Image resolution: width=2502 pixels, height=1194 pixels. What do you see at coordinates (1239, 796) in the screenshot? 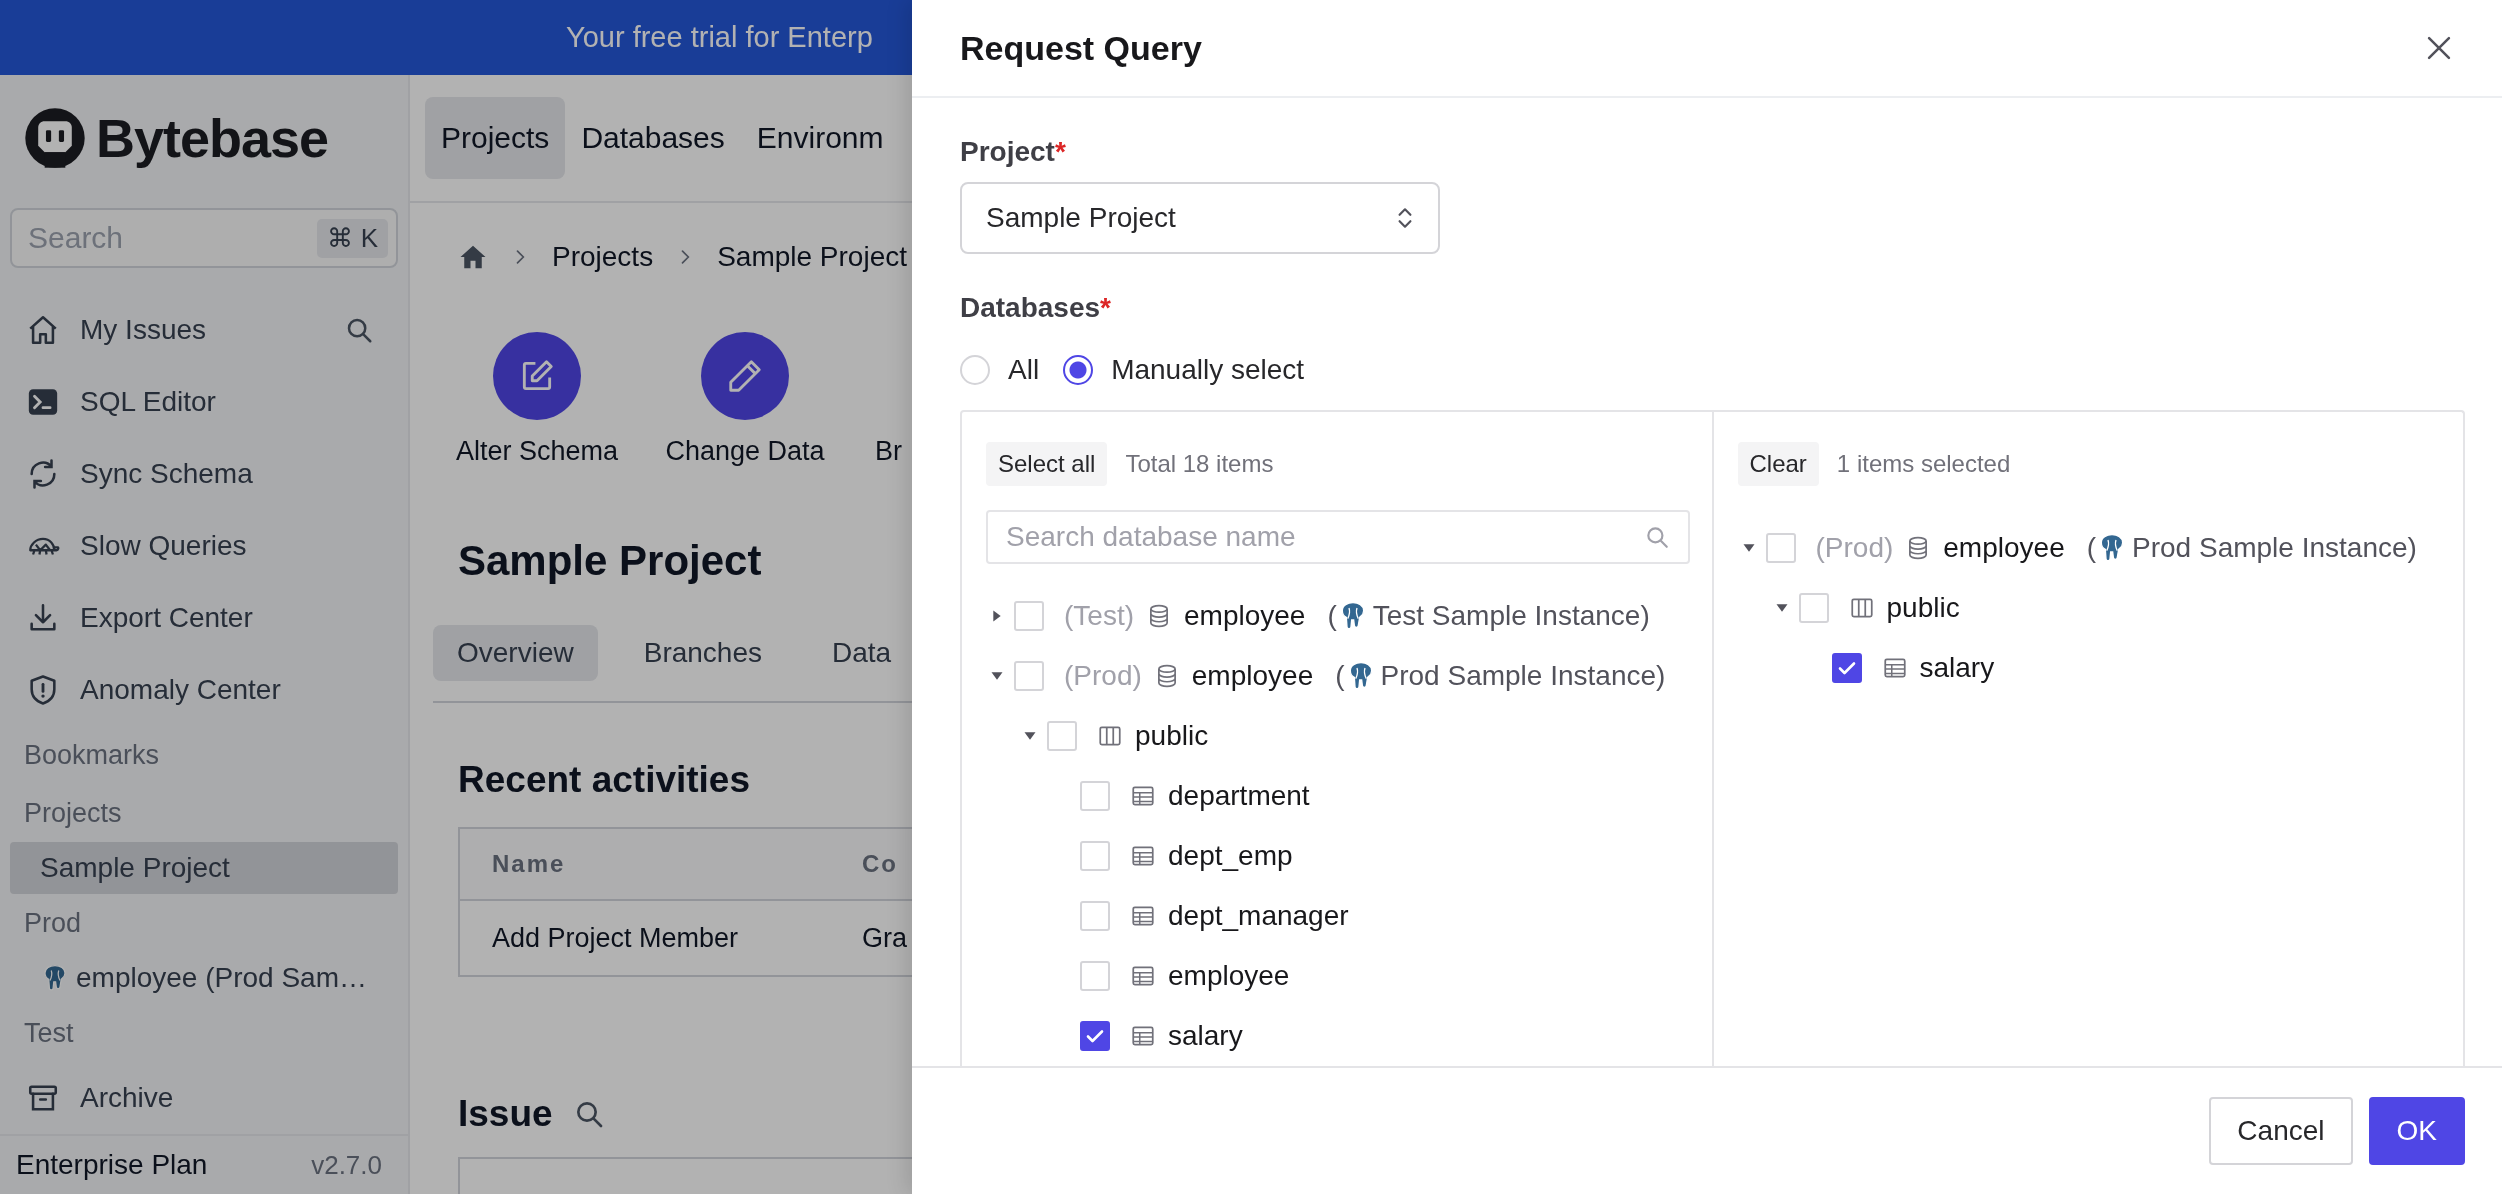
I see `table-name: department` at bounding box center [1239, 796].